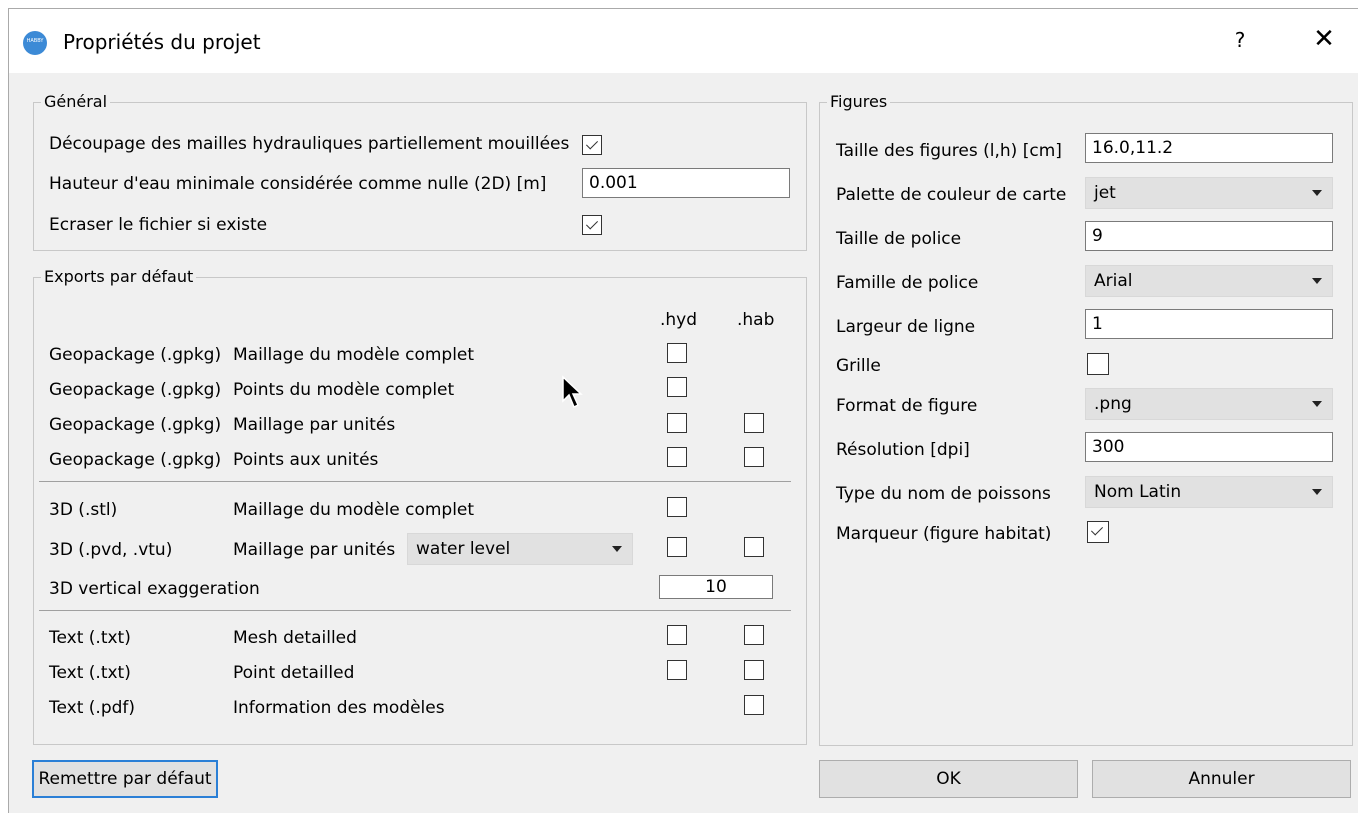 This screenshot has width=1358, height=813. Describe the element at coordinates (119, 276) in the screenshot. I see `exports-group-title: Exports par défaut` at that location.